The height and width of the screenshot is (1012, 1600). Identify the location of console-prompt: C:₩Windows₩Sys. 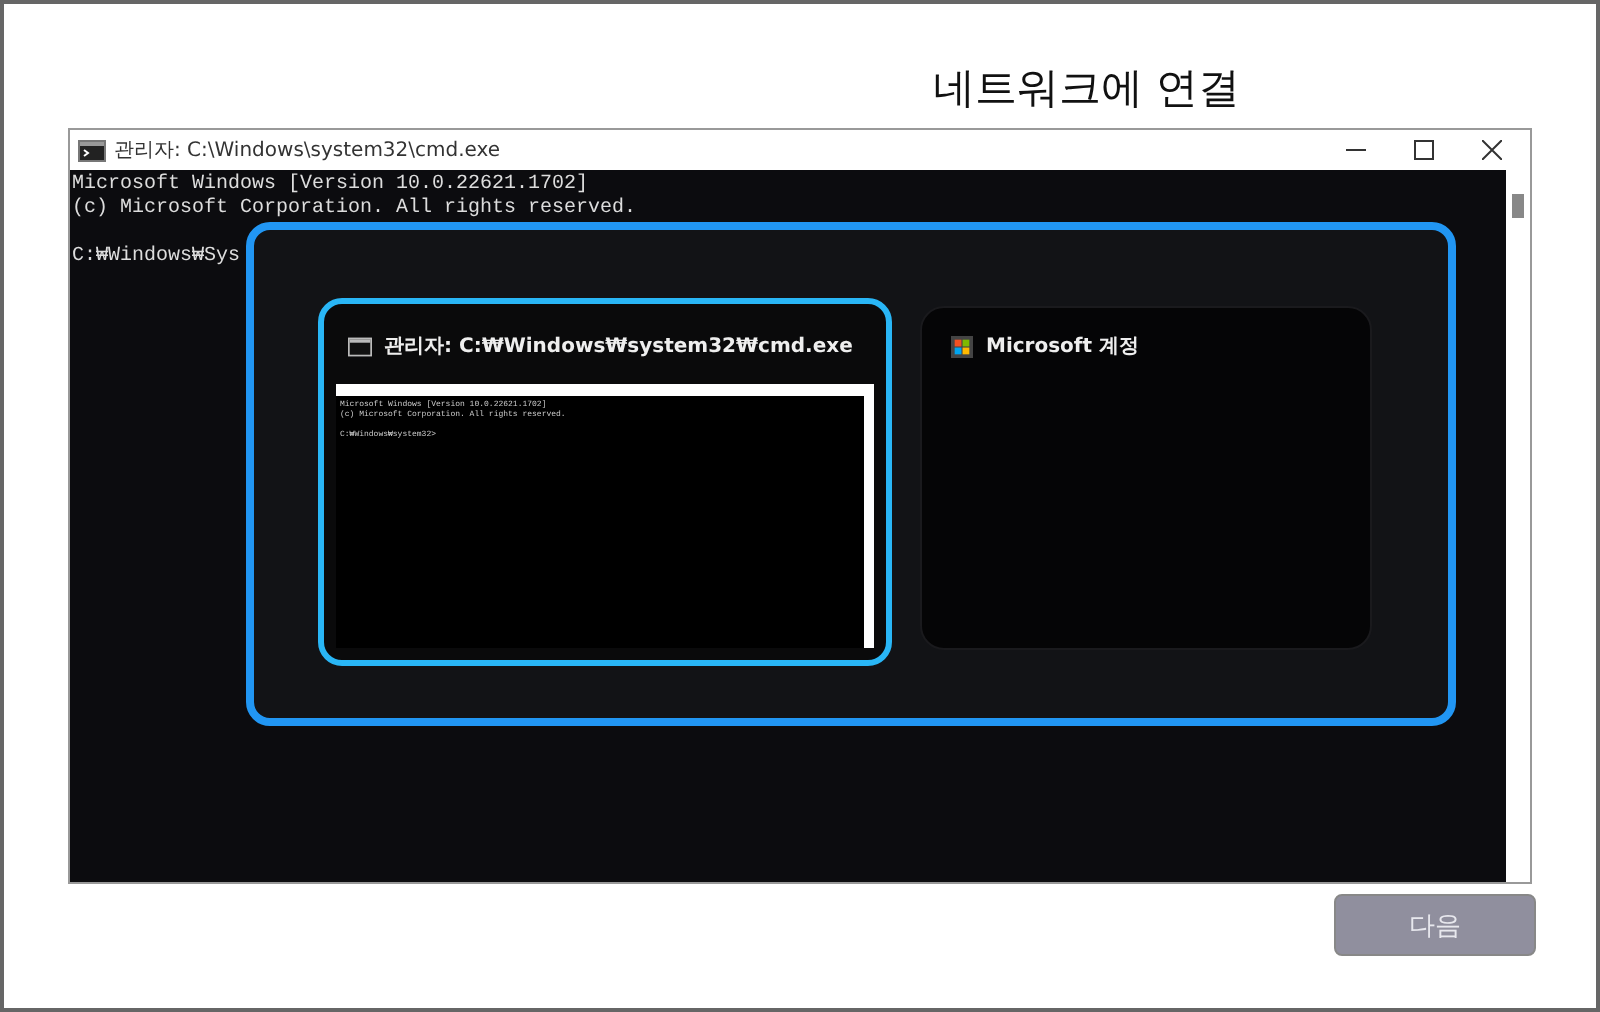
(156, 258).